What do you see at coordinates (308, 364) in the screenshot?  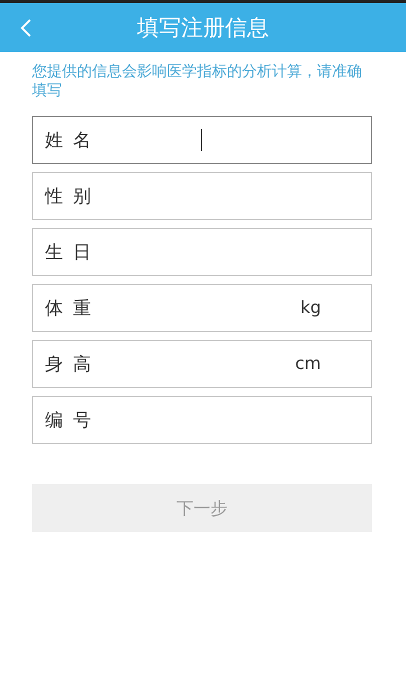 I see `unit-label: cm` at bounding box center [308, 364].